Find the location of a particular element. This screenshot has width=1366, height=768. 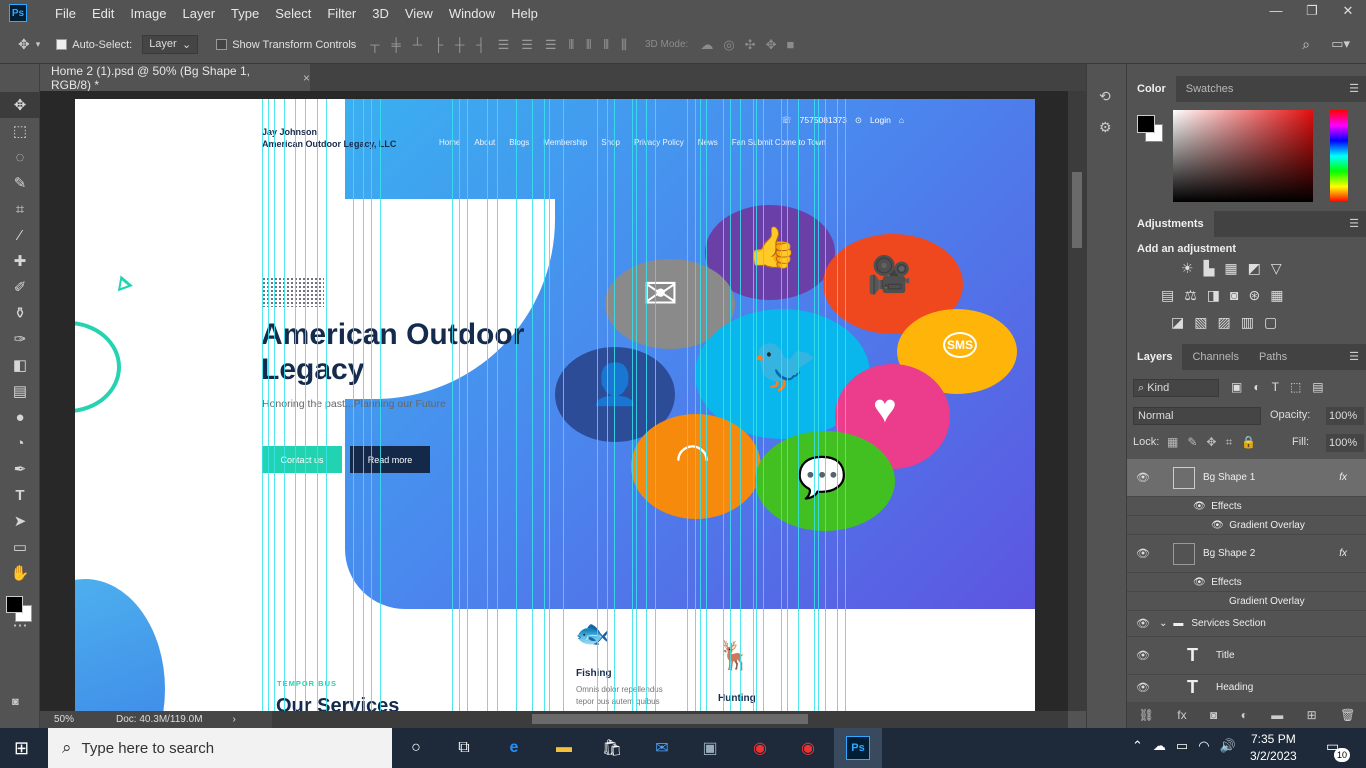

cortana-icon: ○ is located at coordinates (416, 748).